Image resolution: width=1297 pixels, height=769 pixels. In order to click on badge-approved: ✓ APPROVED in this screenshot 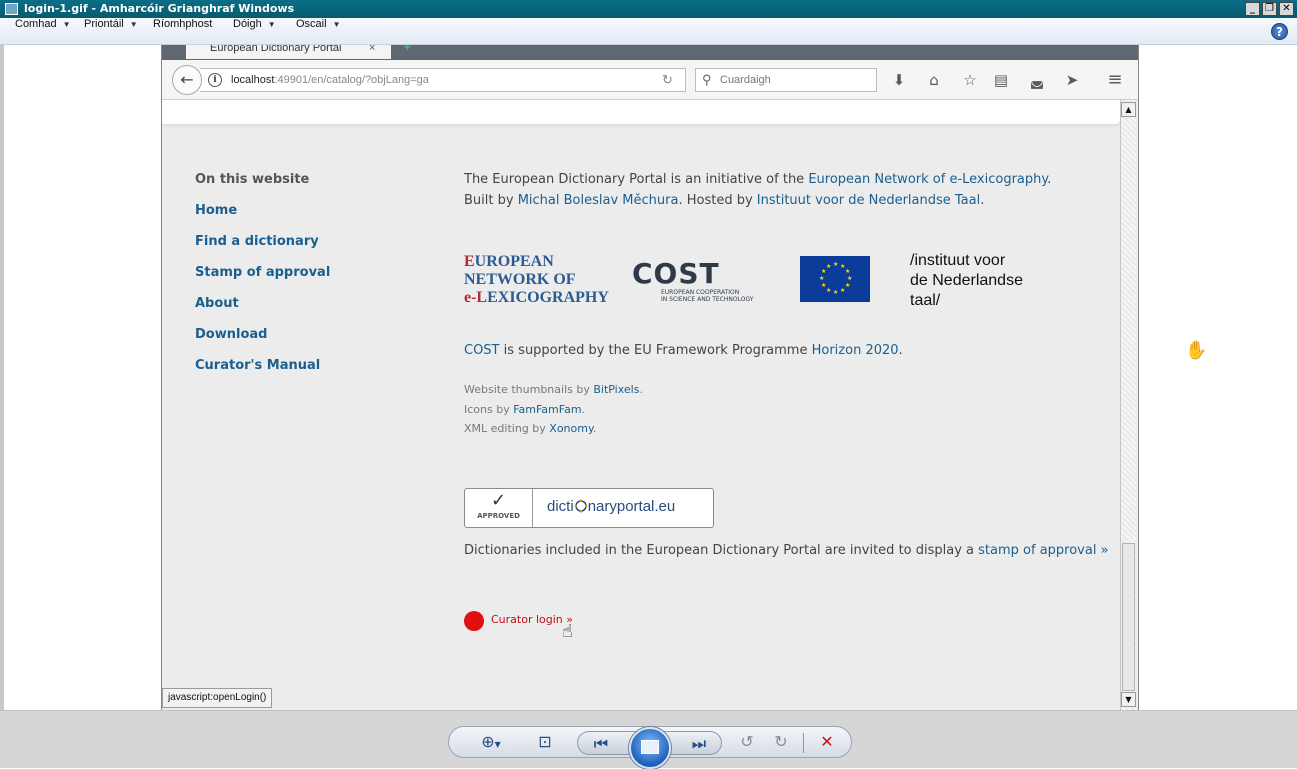, I will do `click(499, 508)`.